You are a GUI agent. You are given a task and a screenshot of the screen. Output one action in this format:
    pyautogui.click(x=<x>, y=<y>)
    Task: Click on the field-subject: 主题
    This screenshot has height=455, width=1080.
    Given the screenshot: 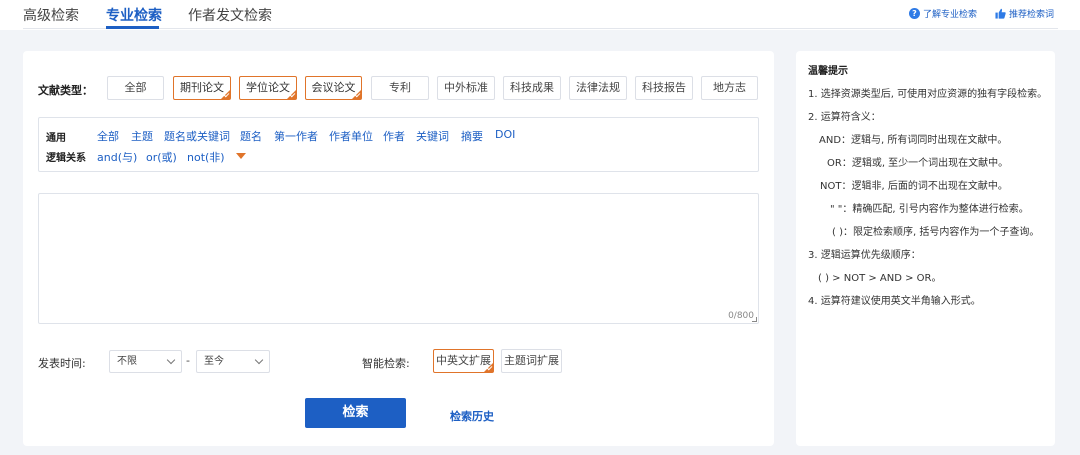 What is the action you would take?
    pyautogui.click(x=142, y=136)
    